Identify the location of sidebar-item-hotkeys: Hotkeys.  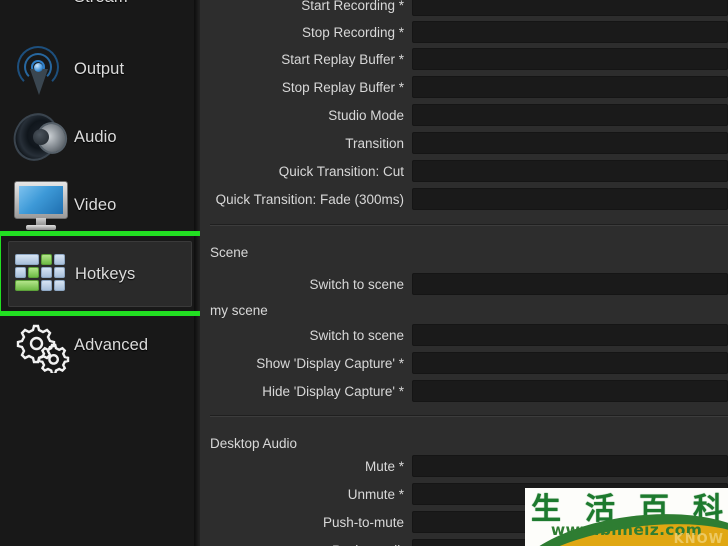
(100, 274).